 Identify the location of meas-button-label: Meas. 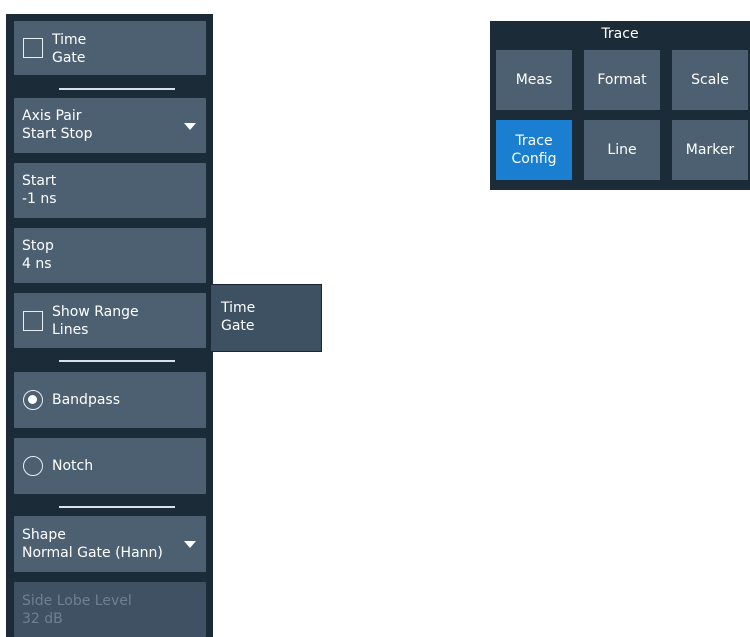
(534, 80).